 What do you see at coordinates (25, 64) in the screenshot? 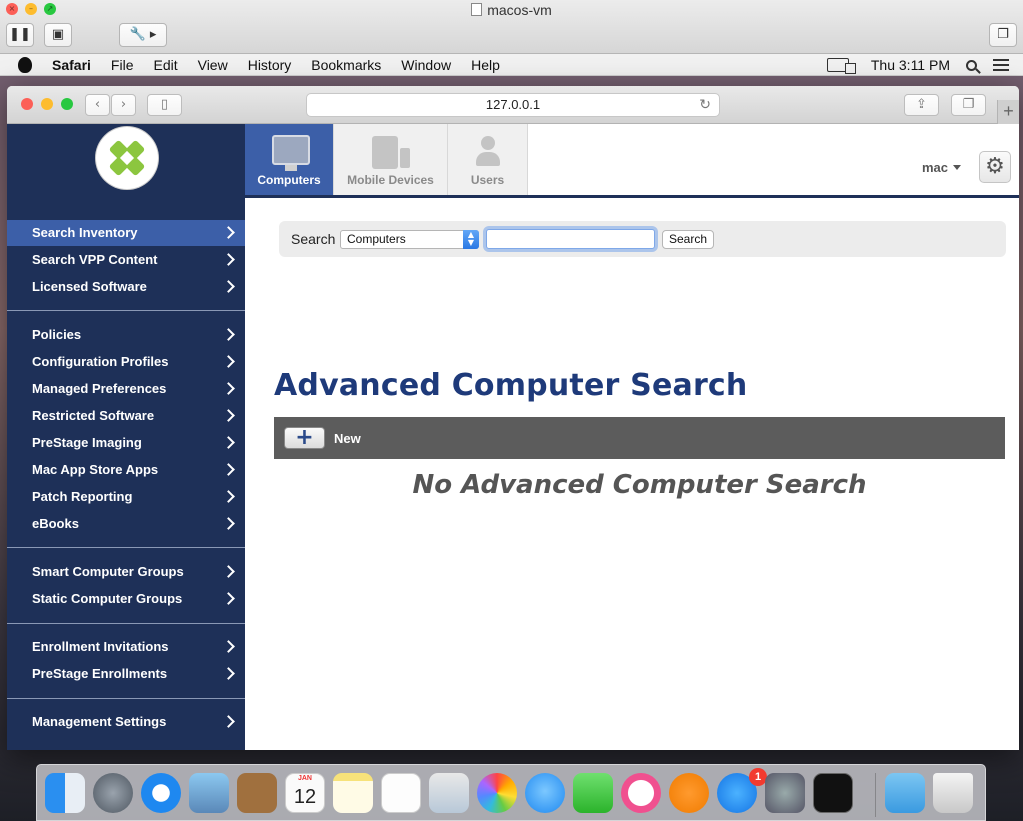
I see `apple-icon` at bounding box center [25, 64].